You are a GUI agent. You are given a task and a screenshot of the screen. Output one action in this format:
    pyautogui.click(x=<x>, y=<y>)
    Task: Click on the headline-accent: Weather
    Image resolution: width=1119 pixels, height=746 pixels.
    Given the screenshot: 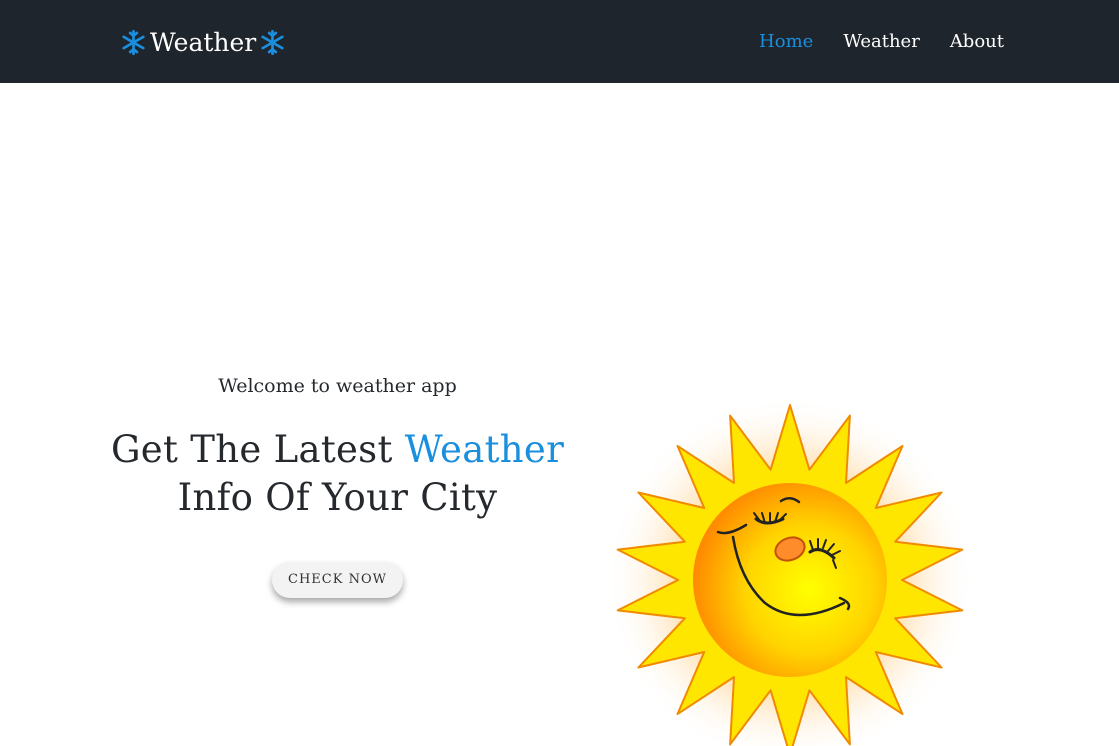 What is the action you would take?
    pyautogui.click(x=484, y=449)
    